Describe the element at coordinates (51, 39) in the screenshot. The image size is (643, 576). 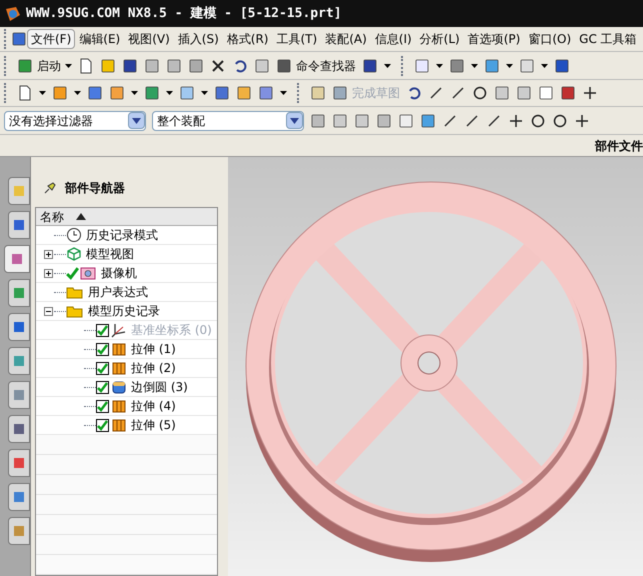
I see `menu-item: 文件(F)` at that location.